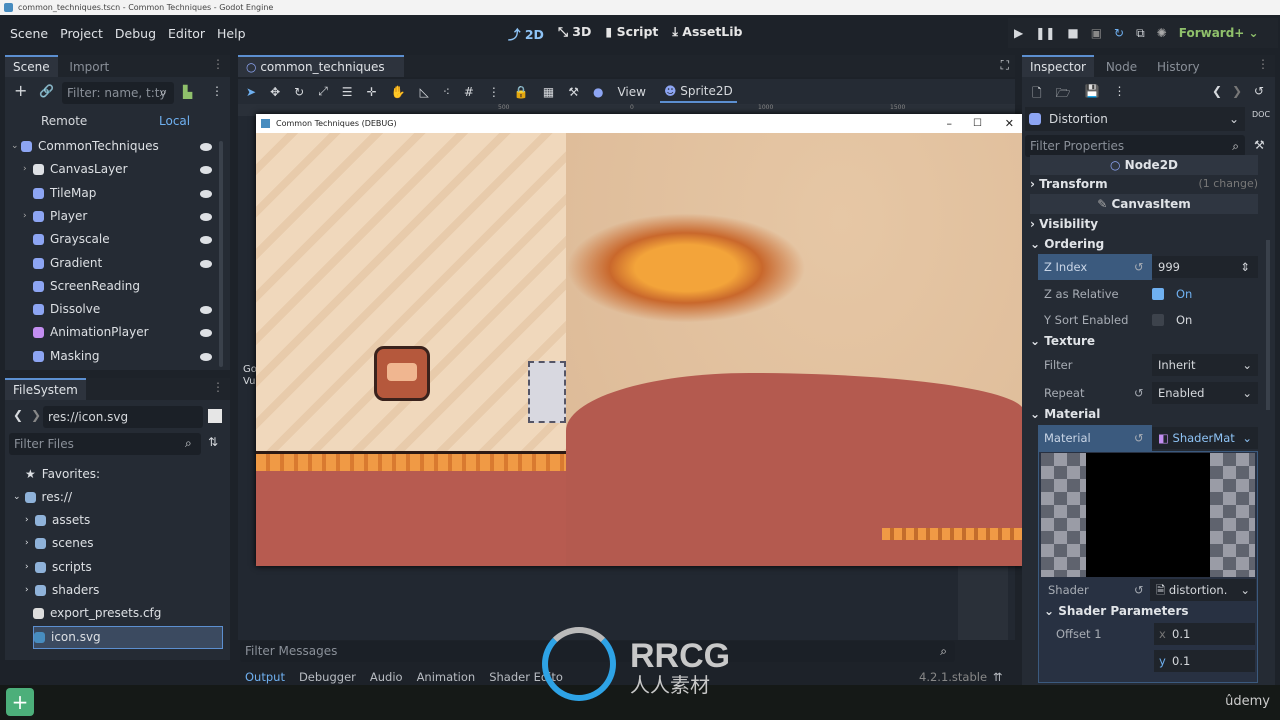 The width and height of the screenshot is (1280, 720). I want to click on scene-node: › Player, so click(117, 216).